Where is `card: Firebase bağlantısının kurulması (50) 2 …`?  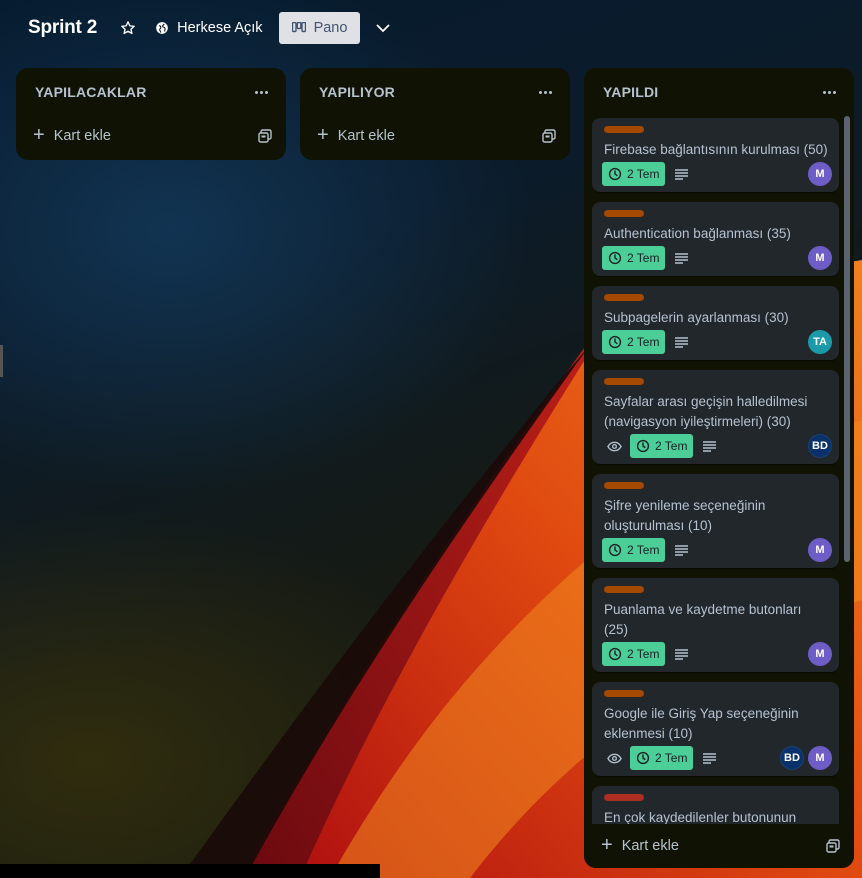 card: Firebase bağlantısının kurulması (50) 2 … is located at coordinates (715, 155).